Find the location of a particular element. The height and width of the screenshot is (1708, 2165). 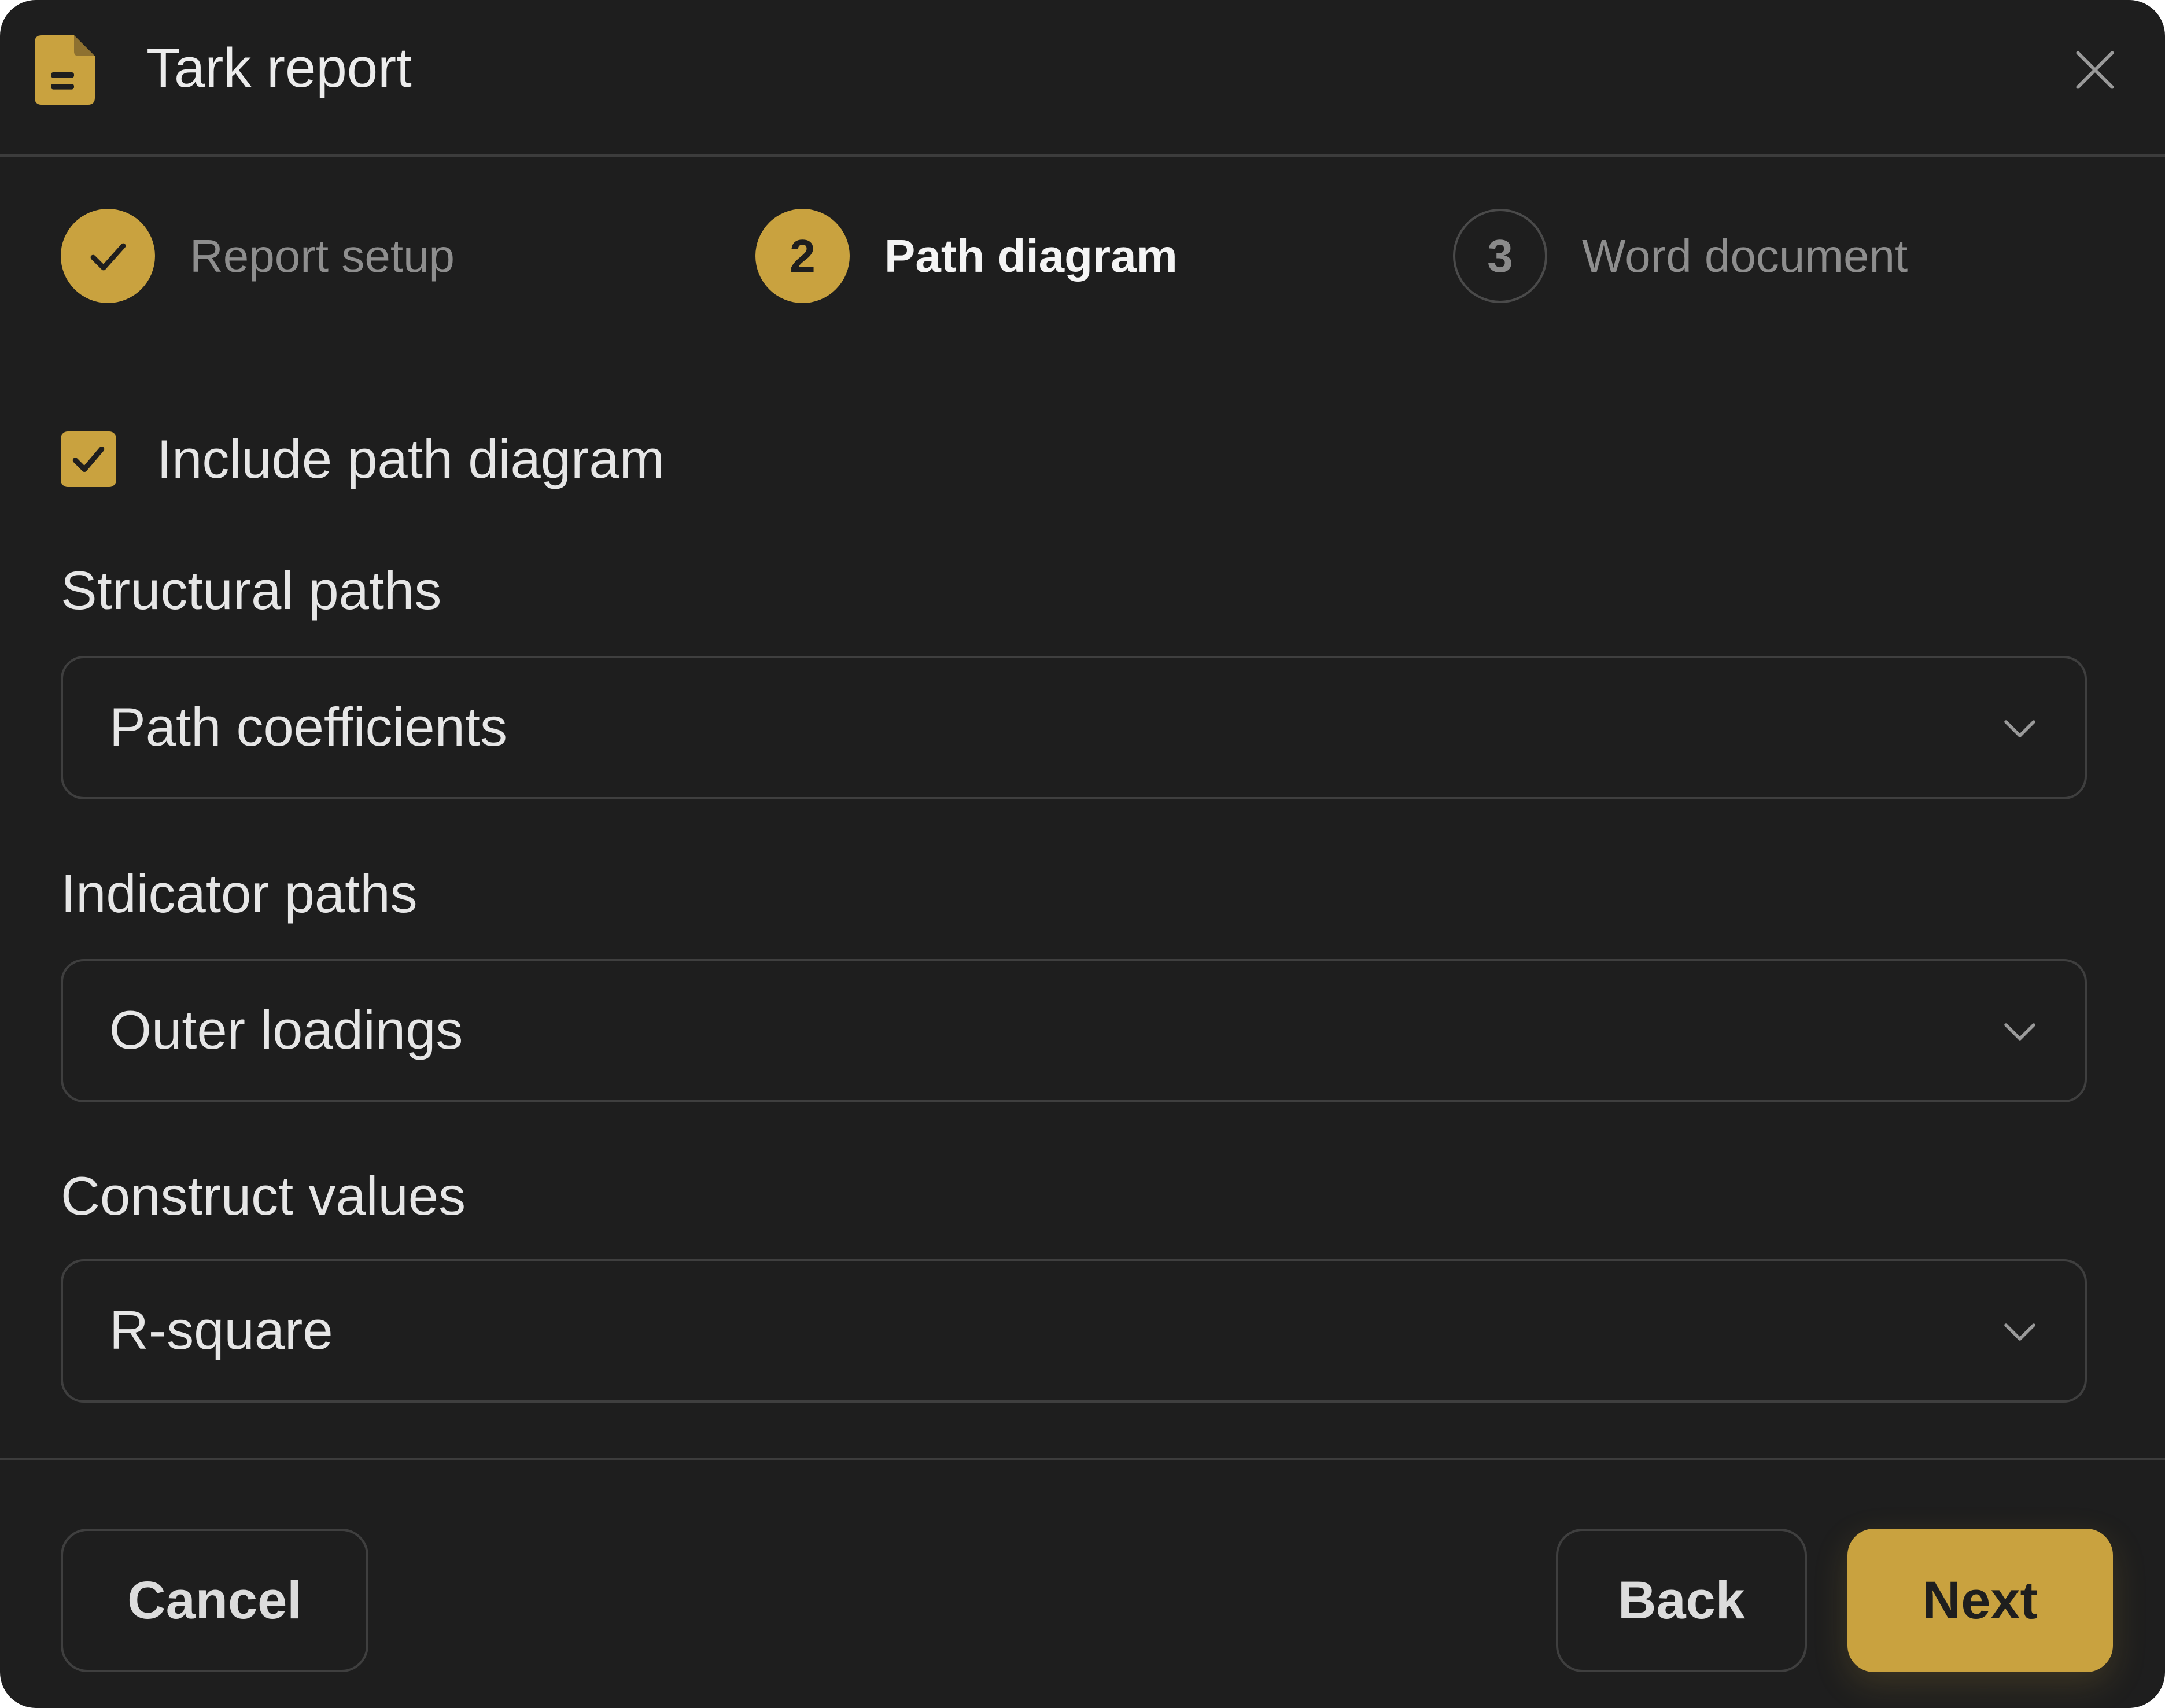

indicator-paths-label: Indicator paths is located at coordinates (239, 893).